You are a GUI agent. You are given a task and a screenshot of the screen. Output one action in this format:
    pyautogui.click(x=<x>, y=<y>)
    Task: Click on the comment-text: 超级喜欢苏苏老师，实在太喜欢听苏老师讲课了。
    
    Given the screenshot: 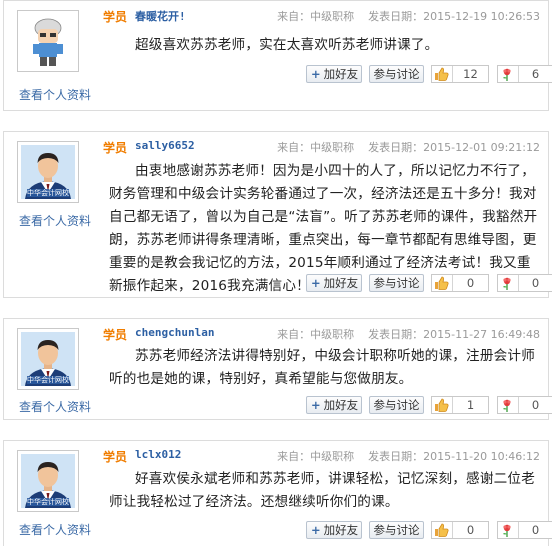 What is the action you would take?
    pyautogui.click(x=287, y=45)
    